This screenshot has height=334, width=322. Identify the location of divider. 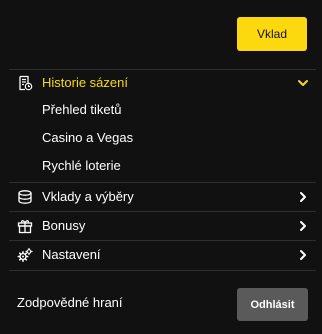
(162, 270).